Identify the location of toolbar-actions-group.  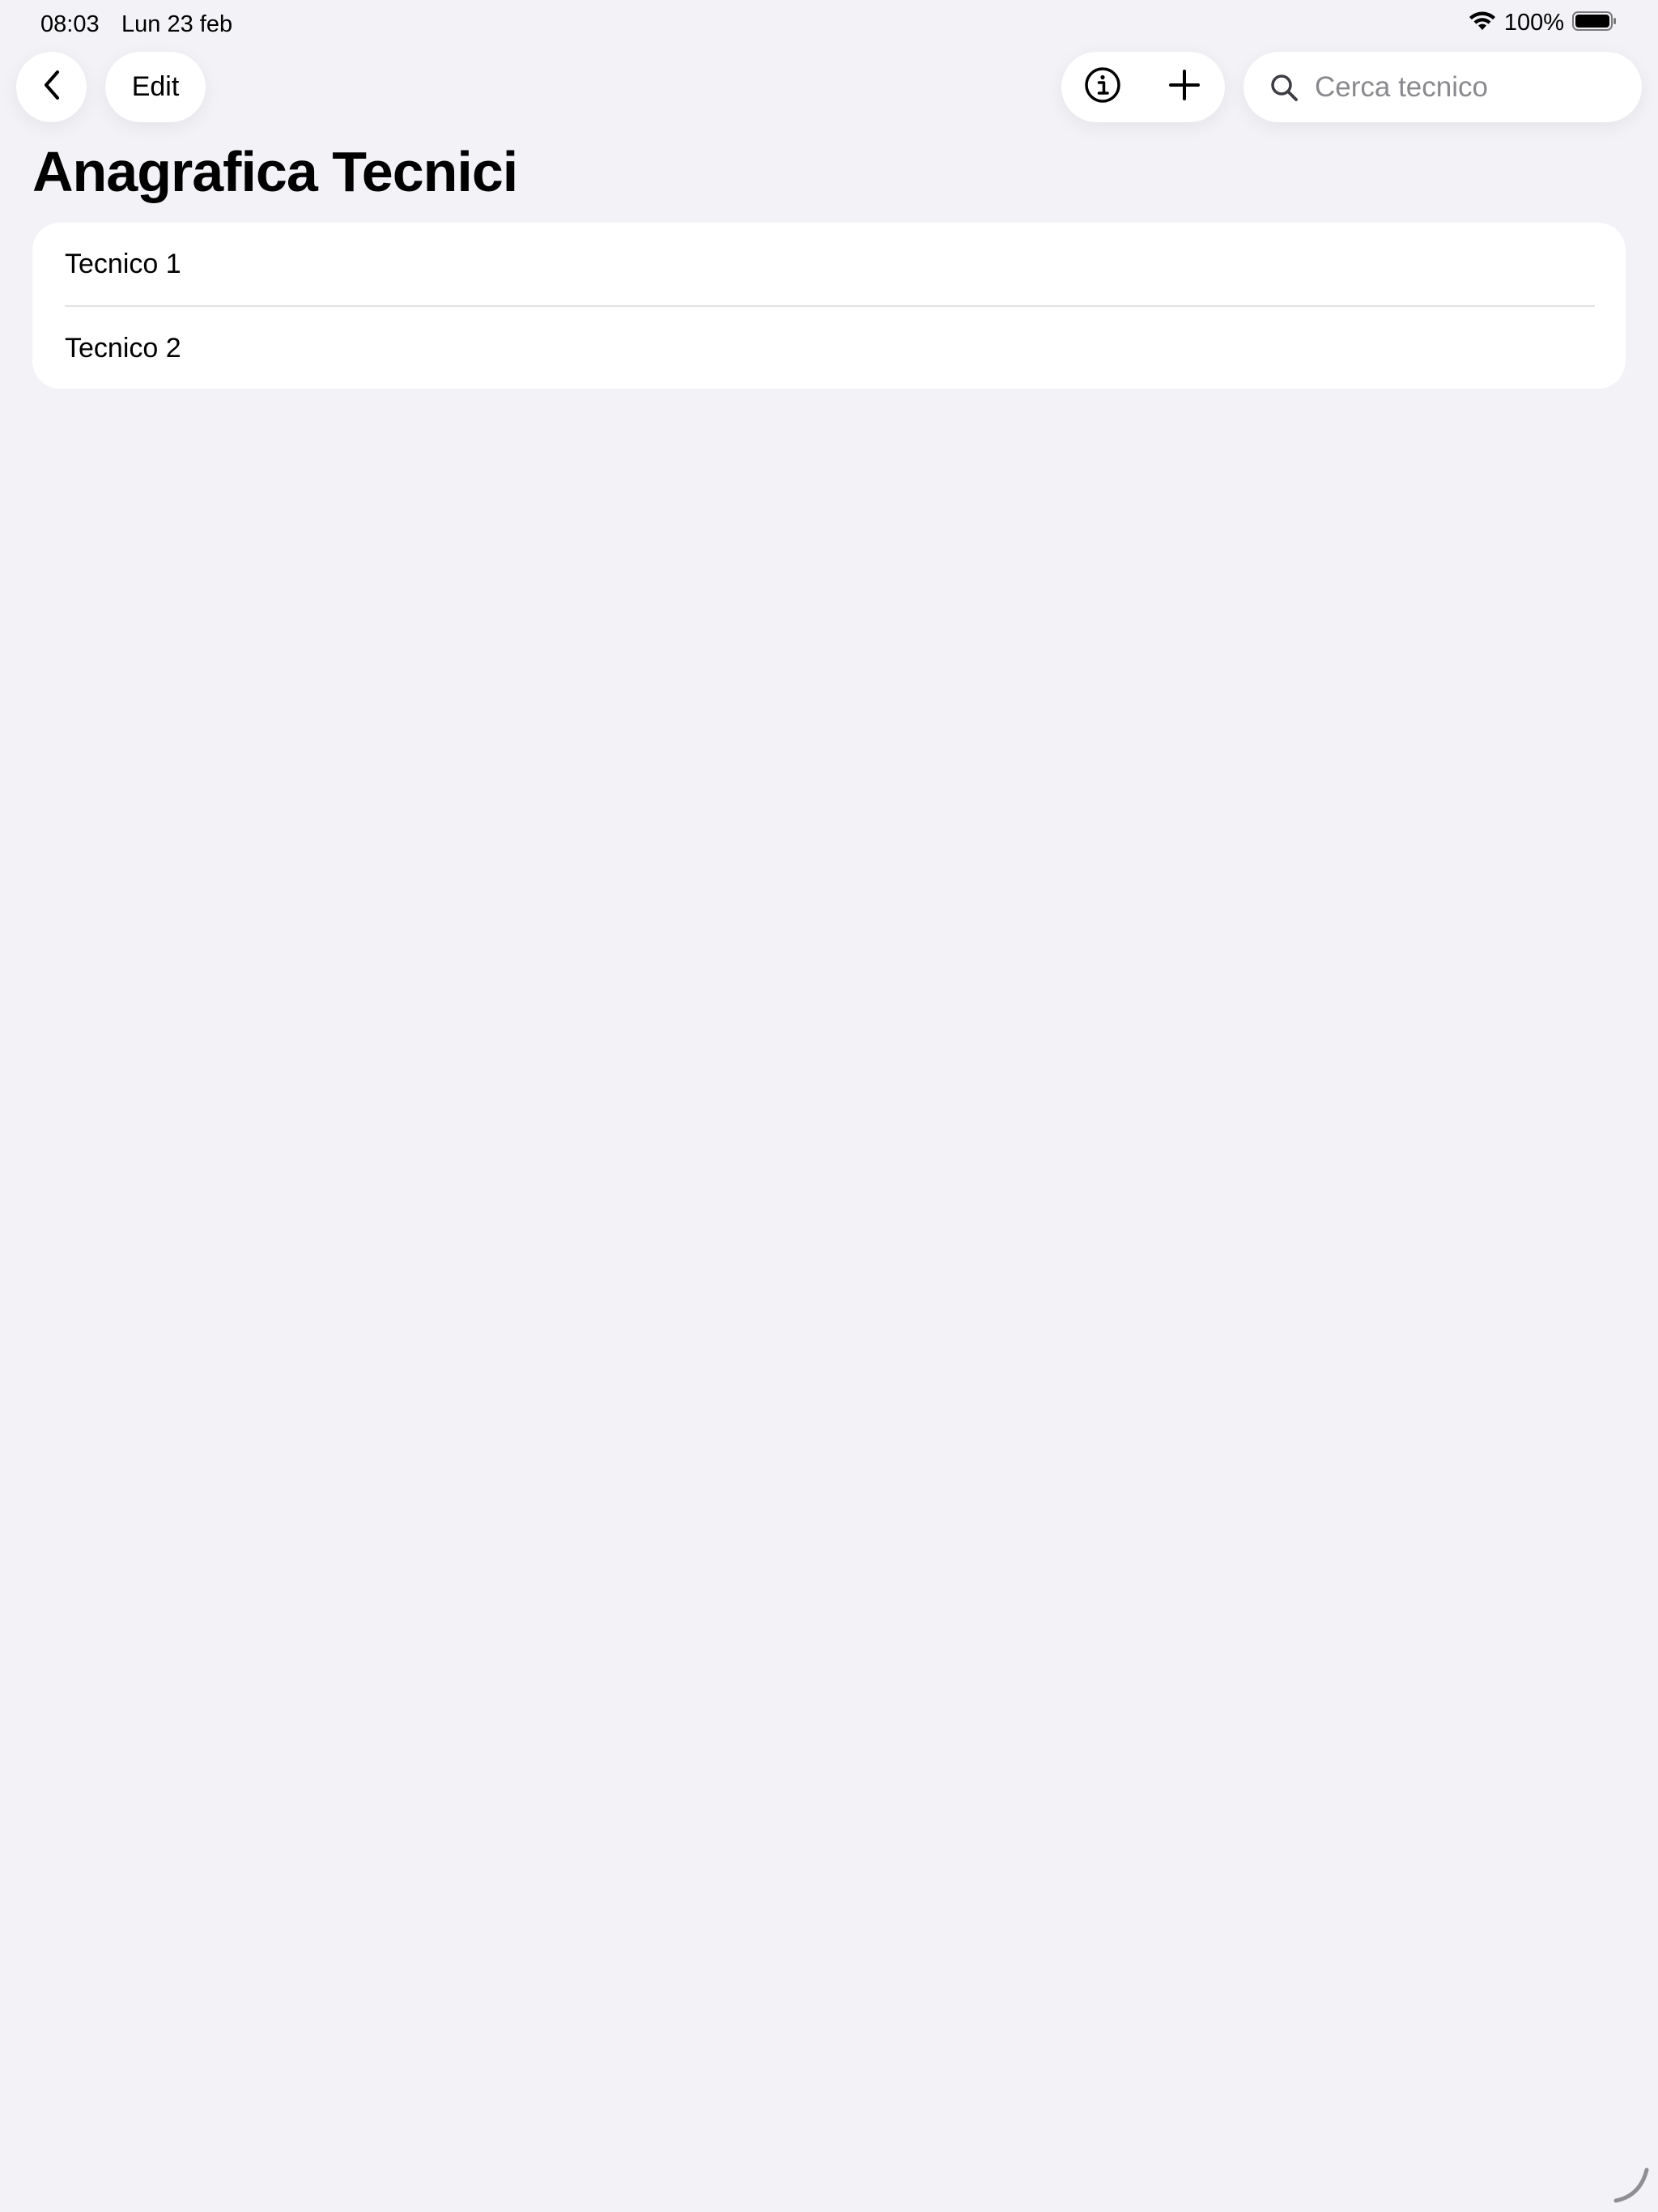
(1143, 87).